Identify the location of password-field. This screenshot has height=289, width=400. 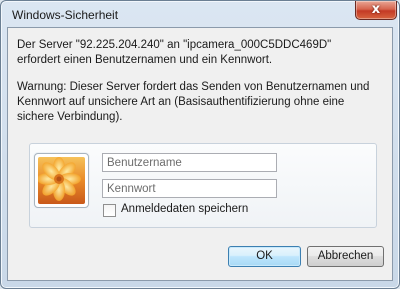
(189, 188).